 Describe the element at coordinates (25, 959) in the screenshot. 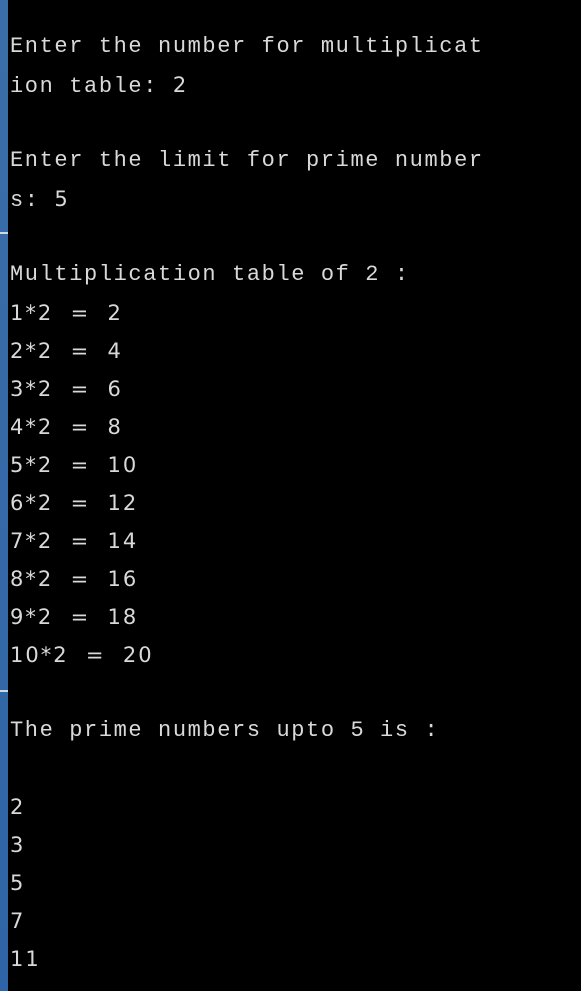

I see `prime-list-item: 11` at that location.